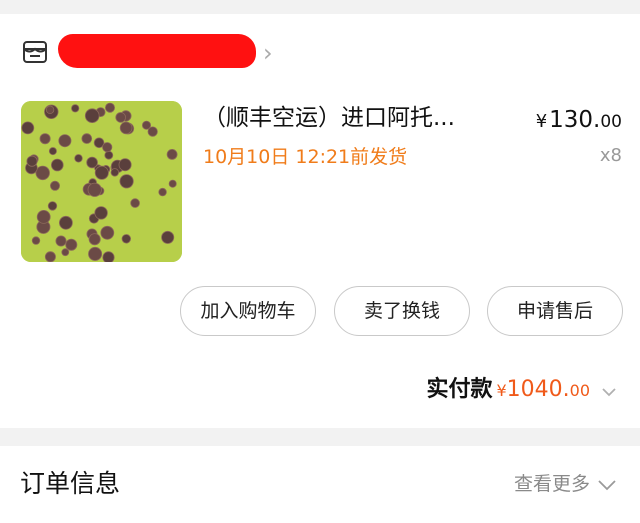 This screenshot has height=523, width=640. Describe the element at coordinates (70, 483) in the screenshot. I see `order-info-title: 订单信息` at that location.